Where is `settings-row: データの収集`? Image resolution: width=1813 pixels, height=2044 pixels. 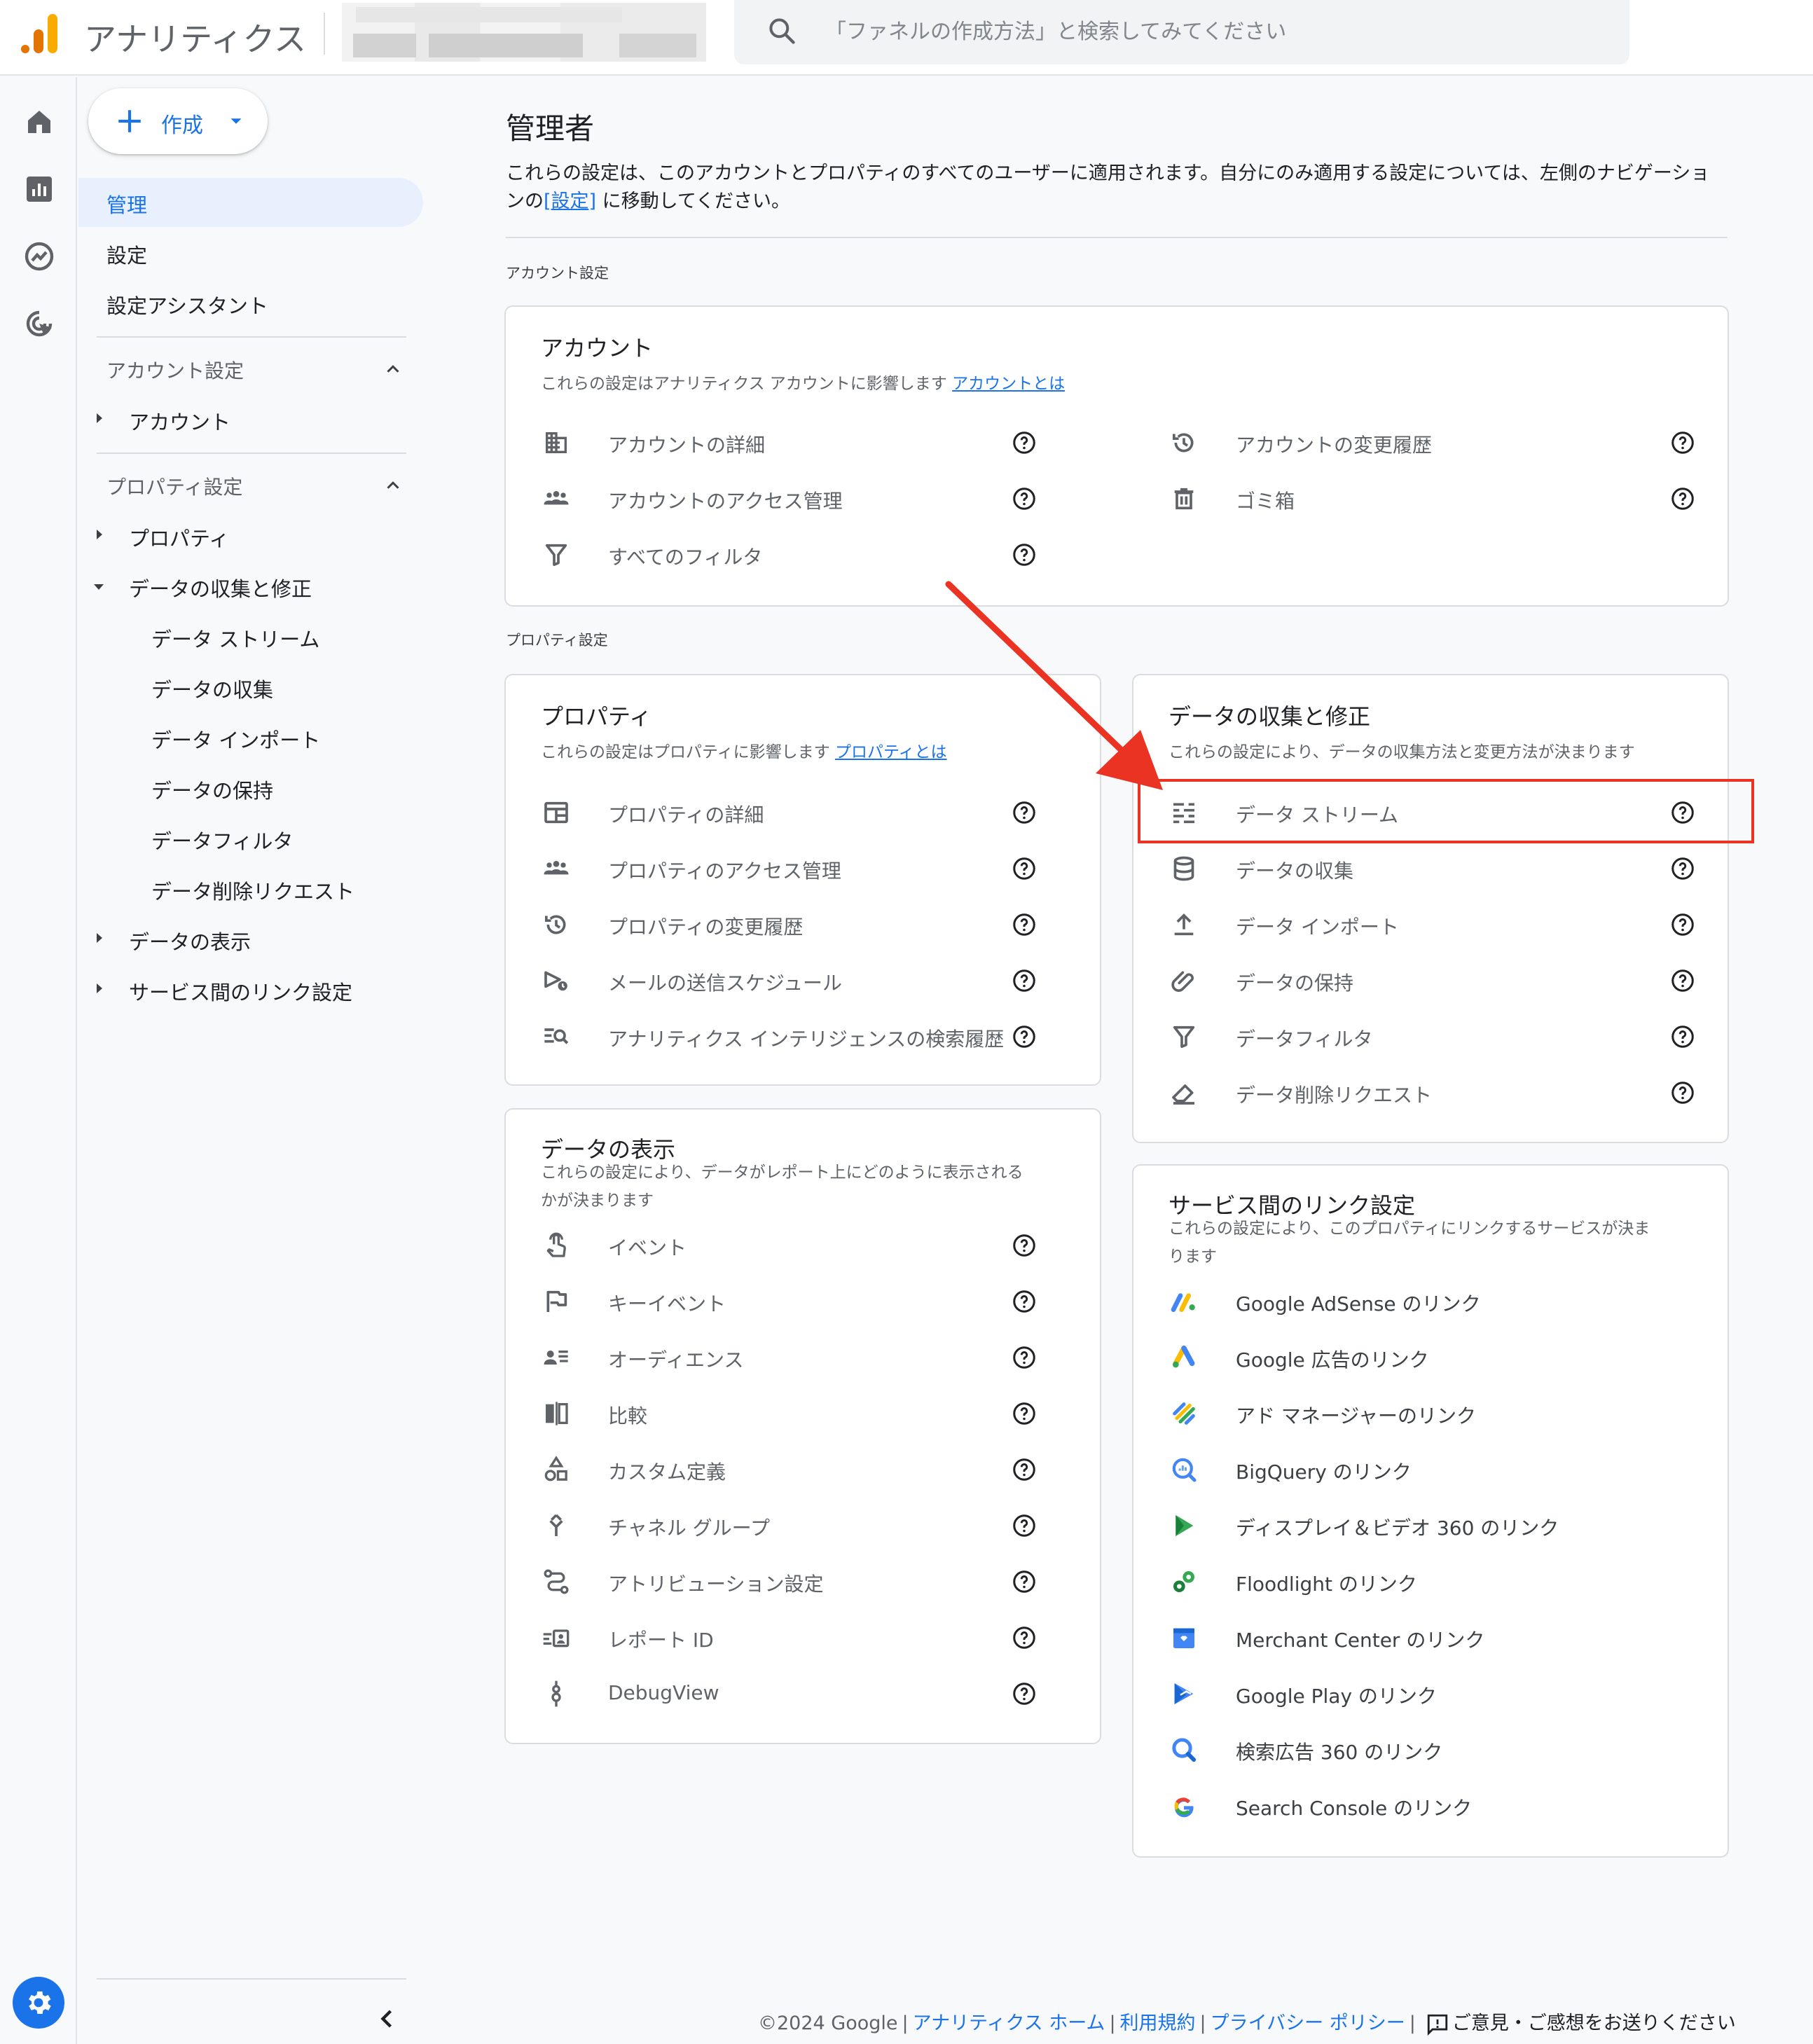 settings-row: データの収集 is located at coordinates (1435, 869).